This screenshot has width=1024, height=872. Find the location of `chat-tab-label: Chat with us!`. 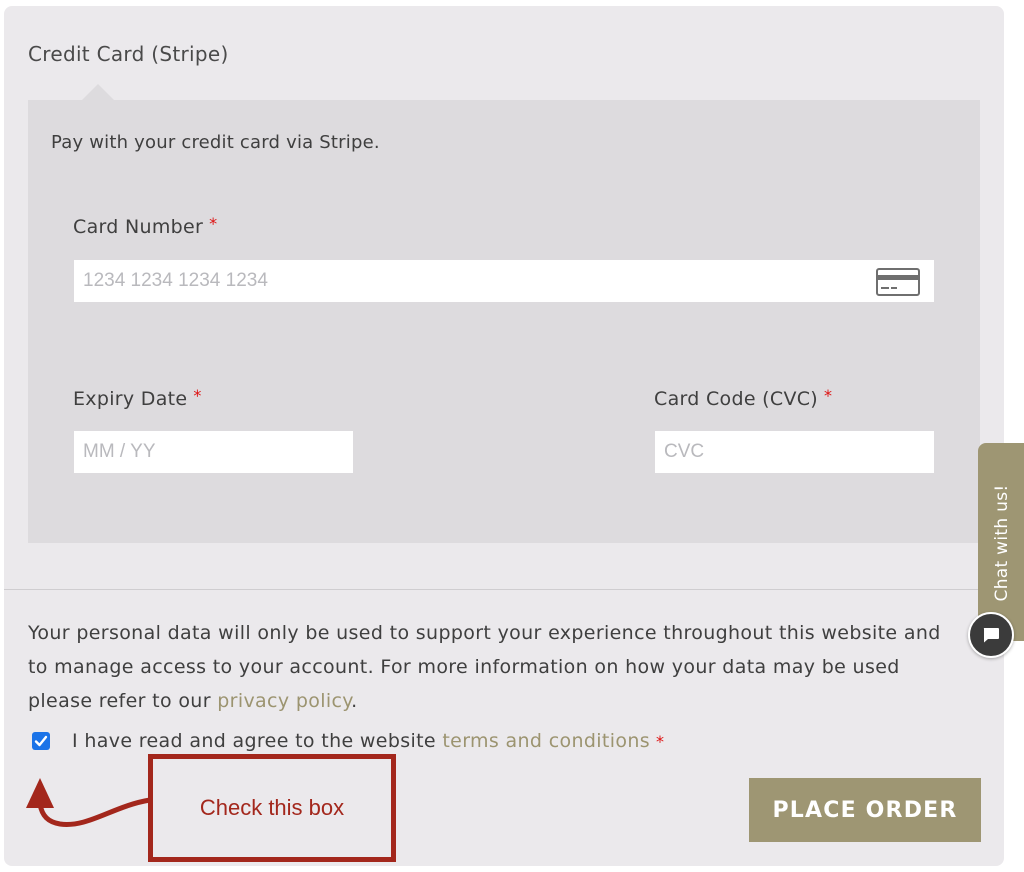

chat-tab-label: Chat with us! is located at coordinates (1002, 543).